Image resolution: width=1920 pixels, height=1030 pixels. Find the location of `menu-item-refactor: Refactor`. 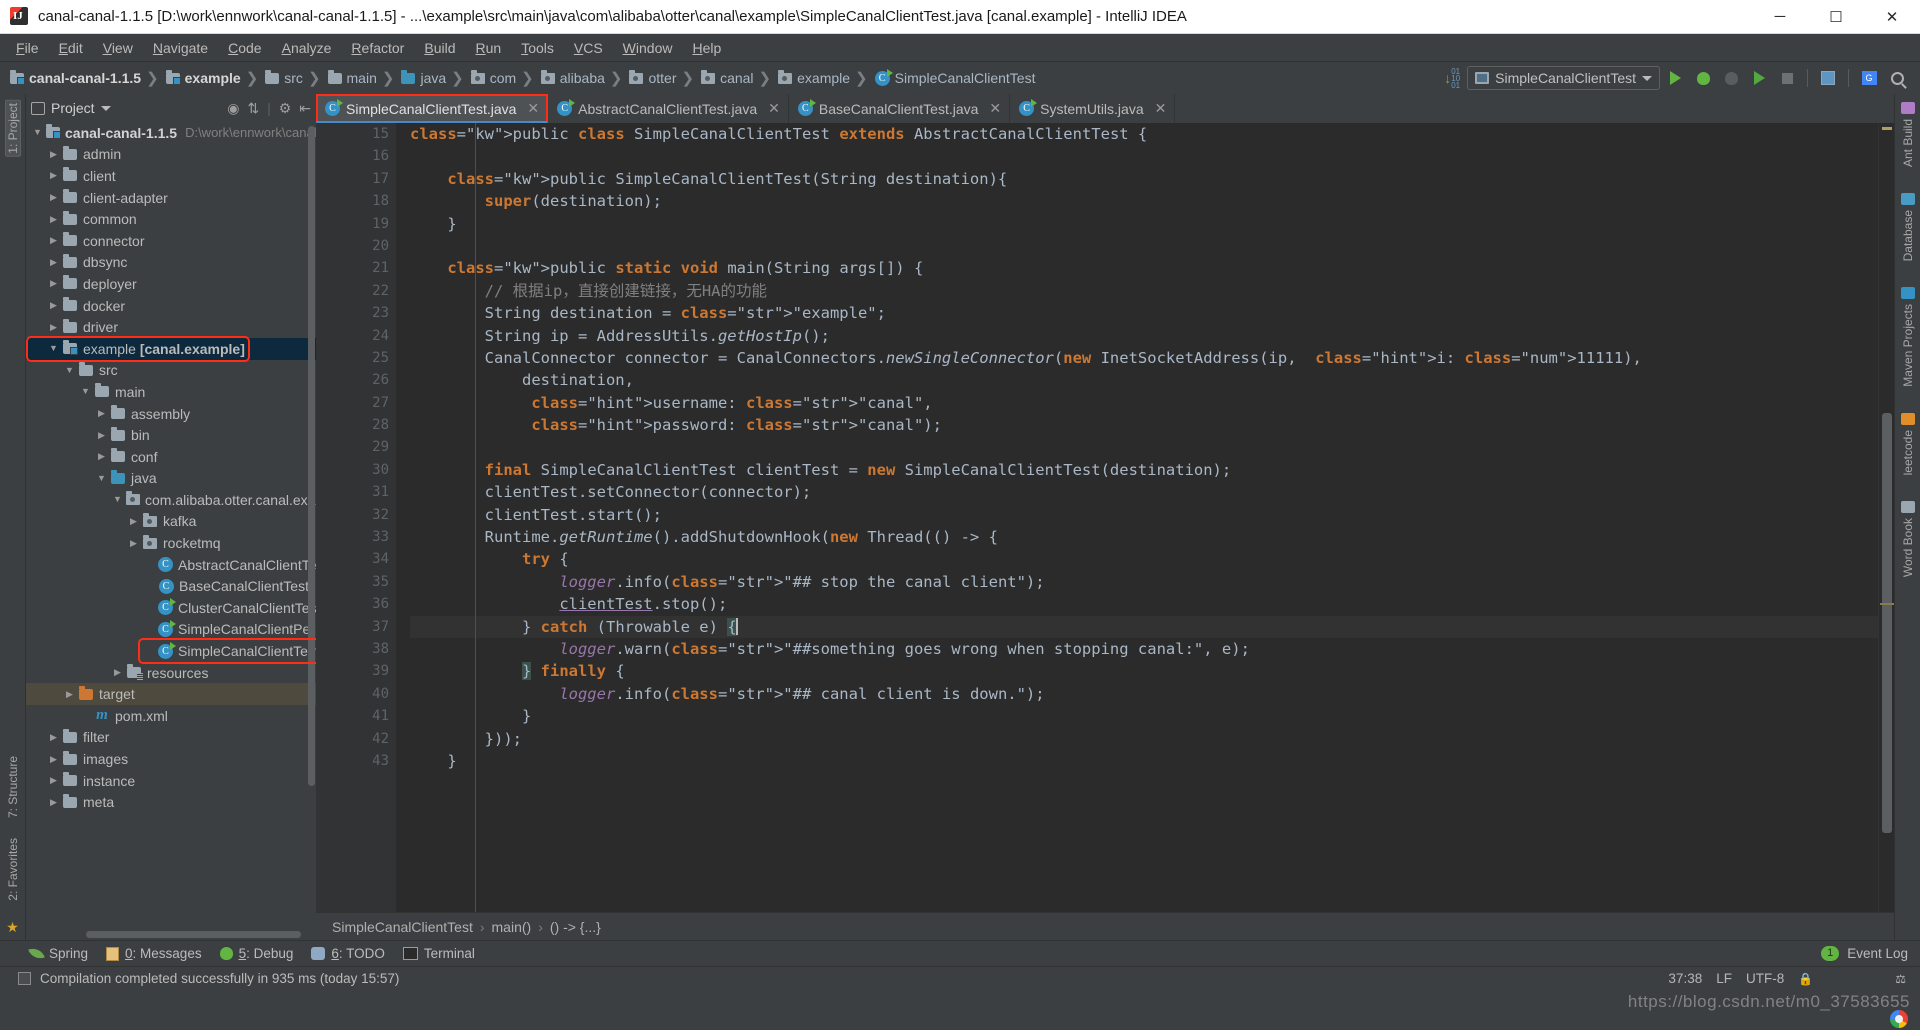

menu-item-refactor: Refactor is located at coordinates (377, 48).